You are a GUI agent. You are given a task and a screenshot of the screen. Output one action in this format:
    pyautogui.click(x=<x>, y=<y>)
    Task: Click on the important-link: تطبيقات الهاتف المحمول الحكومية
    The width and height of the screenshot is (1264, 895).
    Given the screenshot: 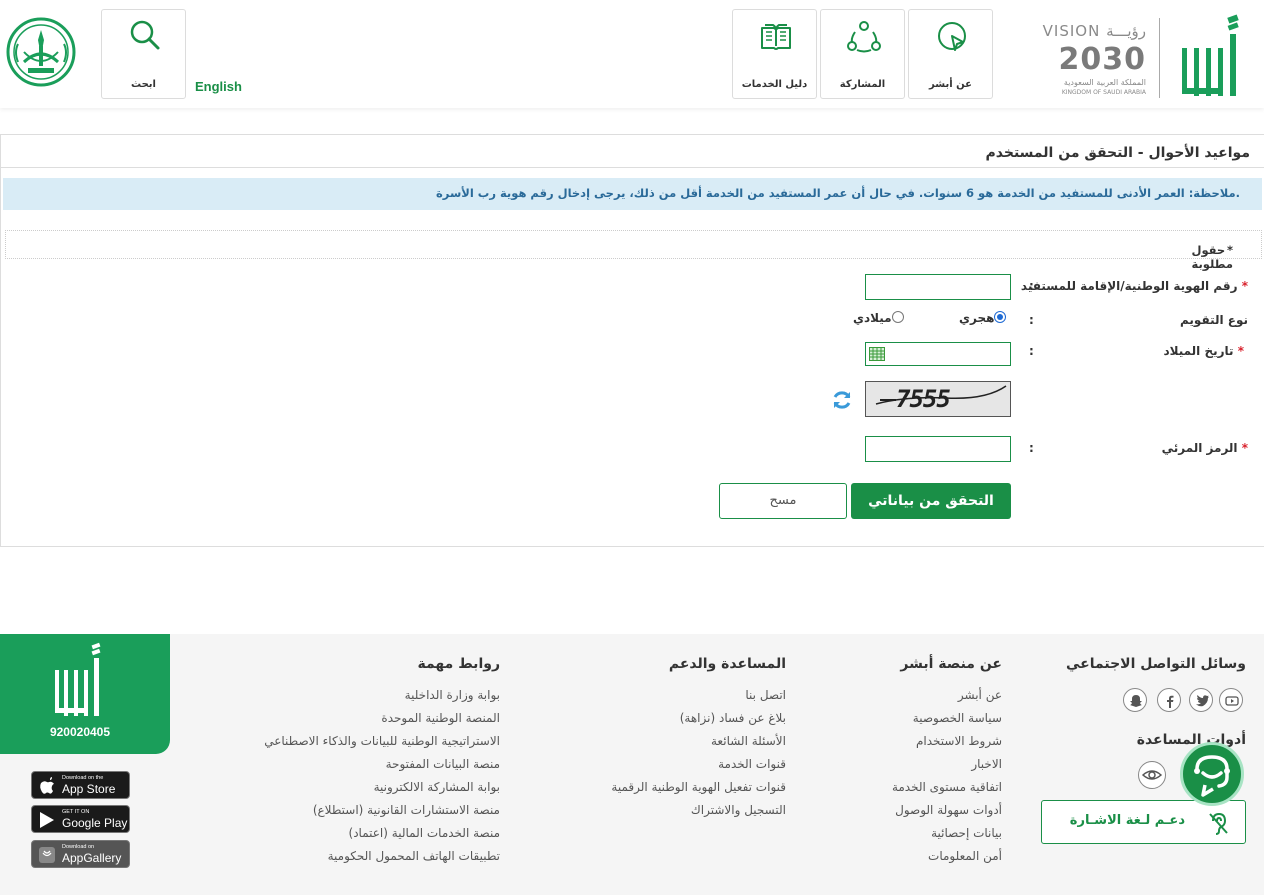 What is the action you would take?
    pyautogui.click(x=382, y=858)
    